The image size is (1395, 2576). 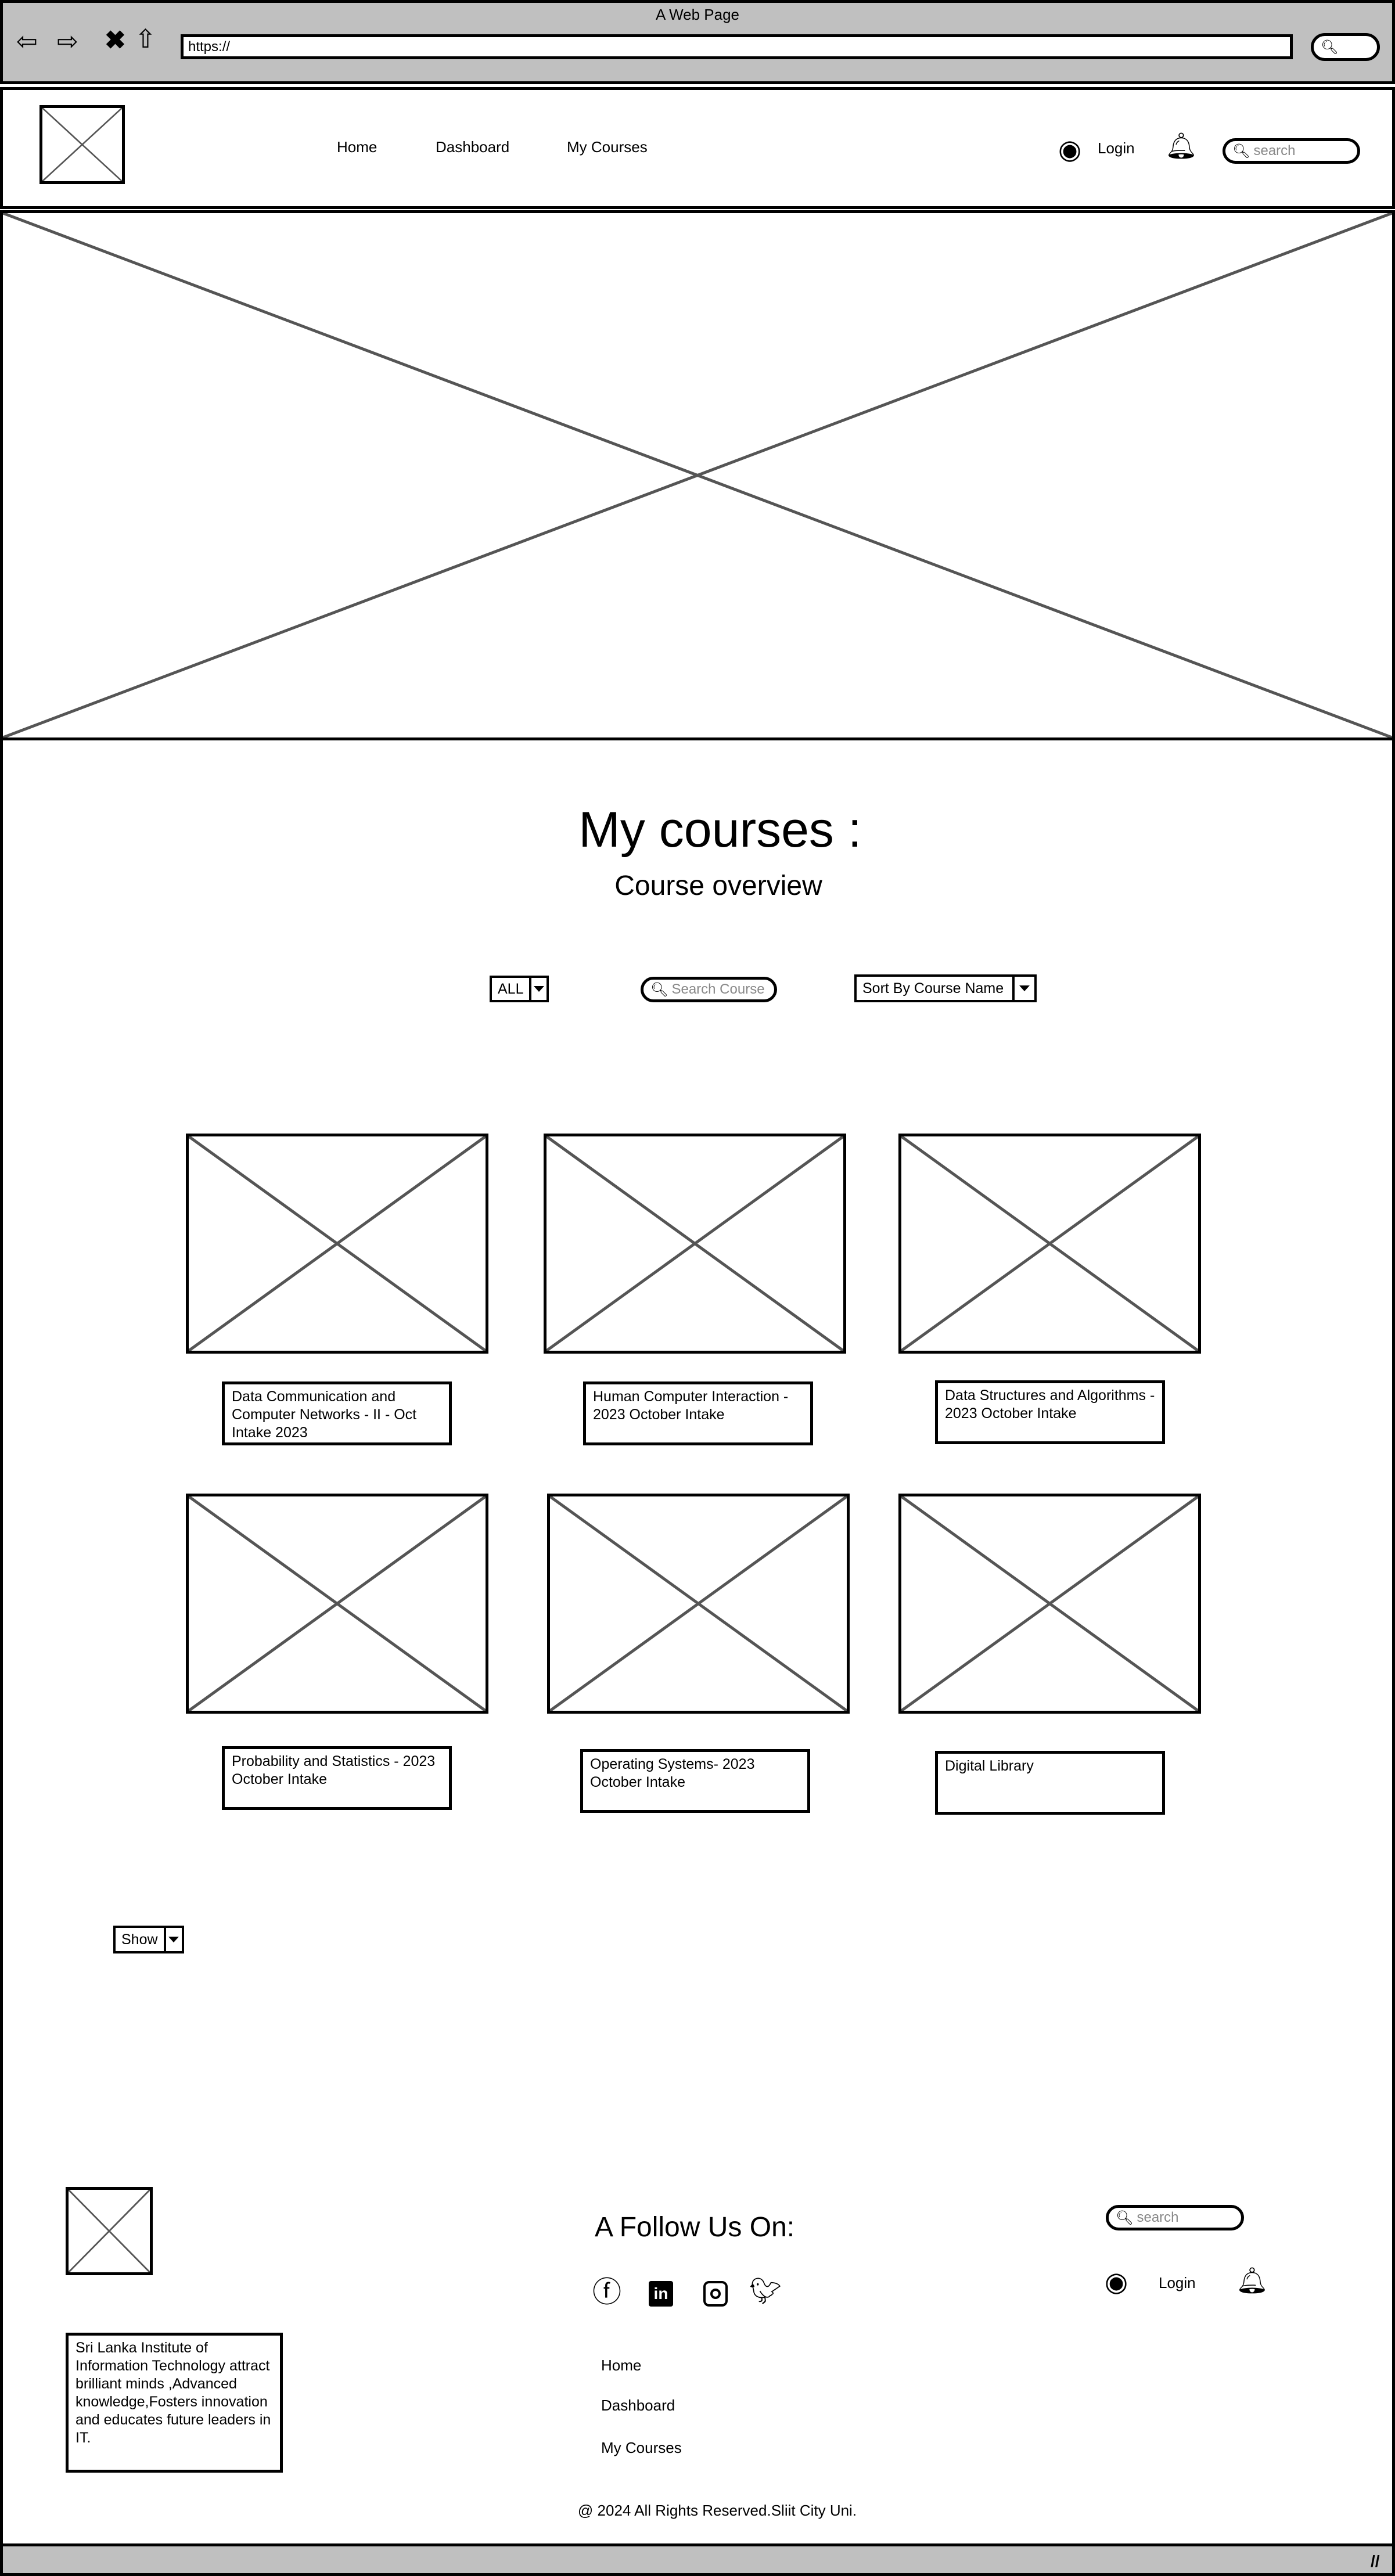 I want to click on resize-grip-icon: //, so click(x=1375, y=2561).